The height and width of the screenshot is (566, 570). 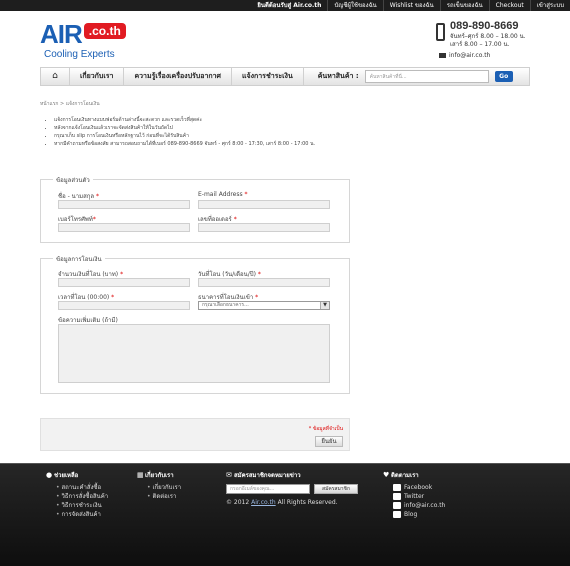 What do you see at coordinates (282, 502) in the screenshot?
I see `copyright-text: © 2012 Air.co.th All Rights Reserved.` at bounding box center [282, 502].